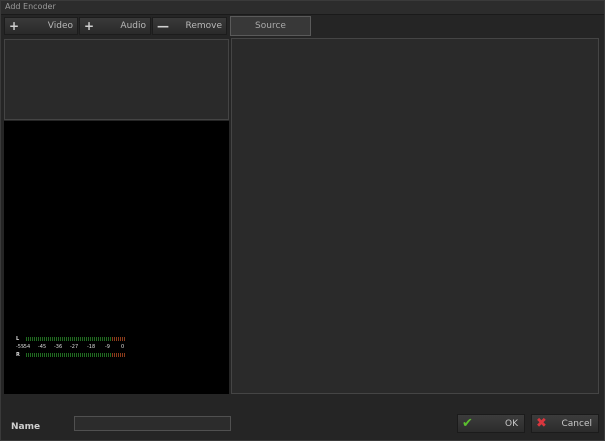  What do you see at coordinates (26, 347) in the screenshot?
I see `meter-tick: -54` at bounding box center [26, 347].